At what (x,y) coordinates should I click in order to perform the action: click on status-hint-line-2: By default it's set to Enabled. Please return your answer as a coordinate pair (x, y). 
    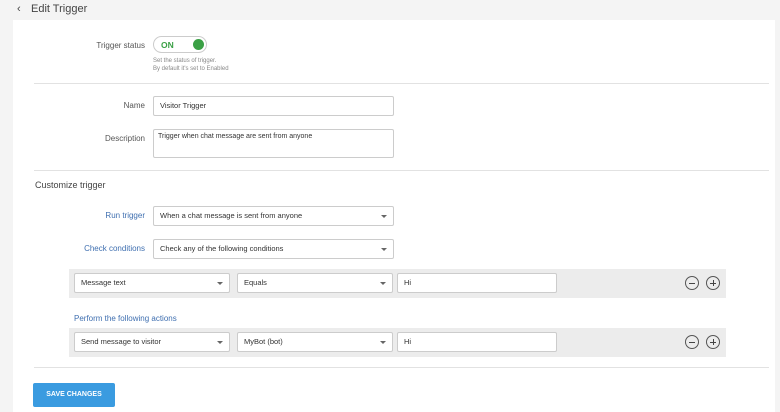
    Looking at the image, I should click on (191, 69).